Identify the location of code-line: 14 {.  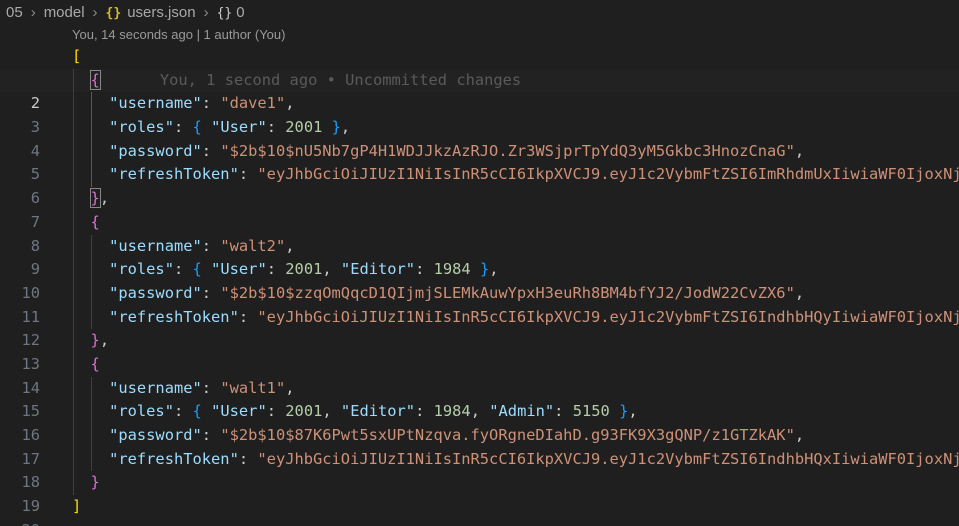
(479, 374).